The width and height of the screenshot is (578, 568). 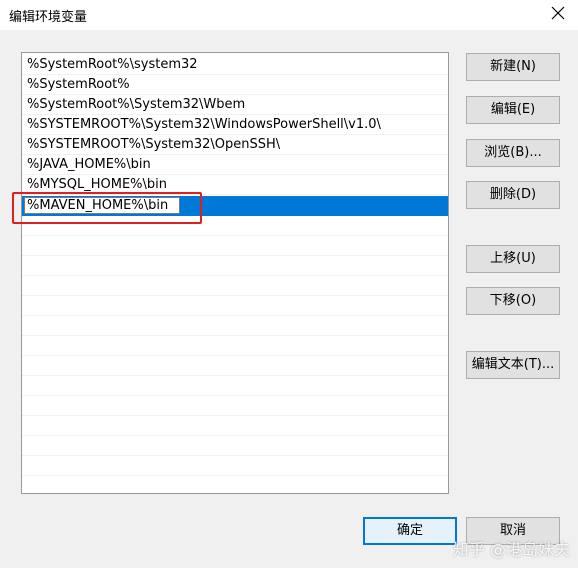 I want to click on path-edit-input: %MAVEN_HOME%\bin, so click(x=102, y=205).